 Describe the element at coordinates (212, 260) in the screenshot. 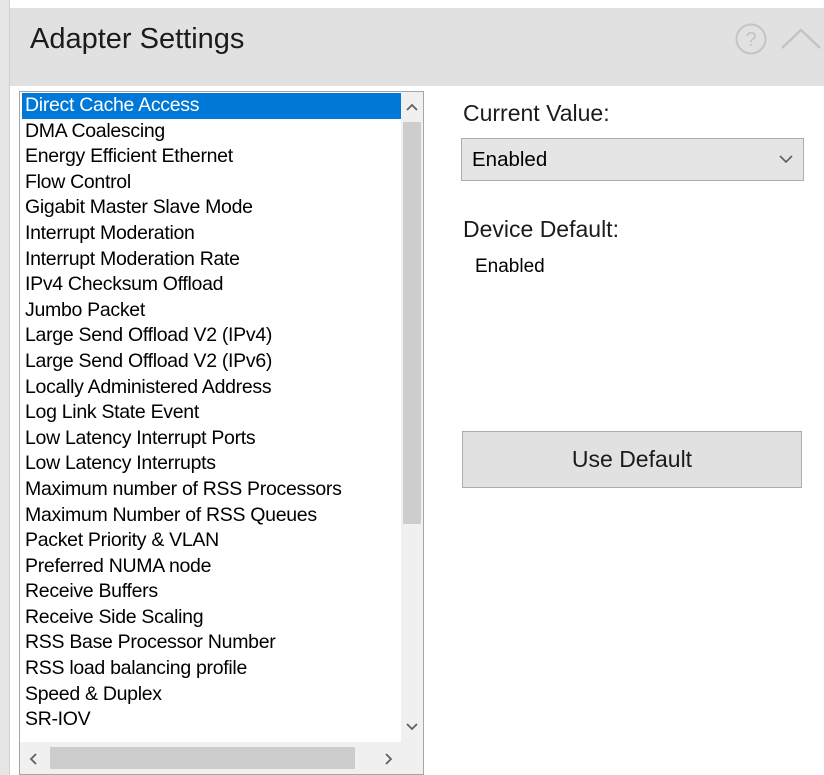

I see `list-item: Interrupt Moderation Rate` at that location.